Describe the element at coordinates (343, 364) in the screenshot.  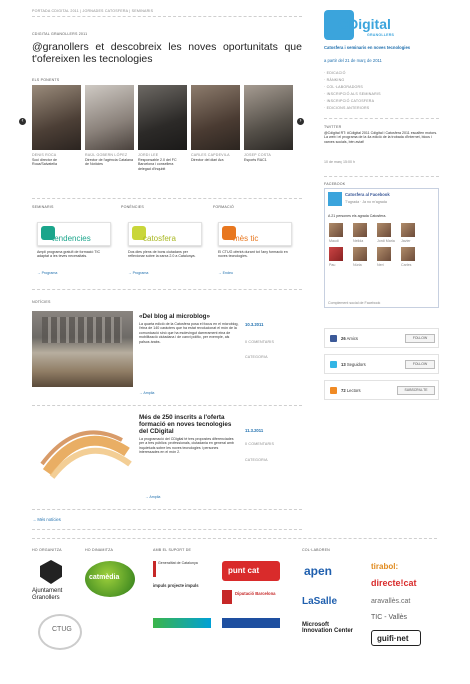
I see `social-count: 13` at that location.